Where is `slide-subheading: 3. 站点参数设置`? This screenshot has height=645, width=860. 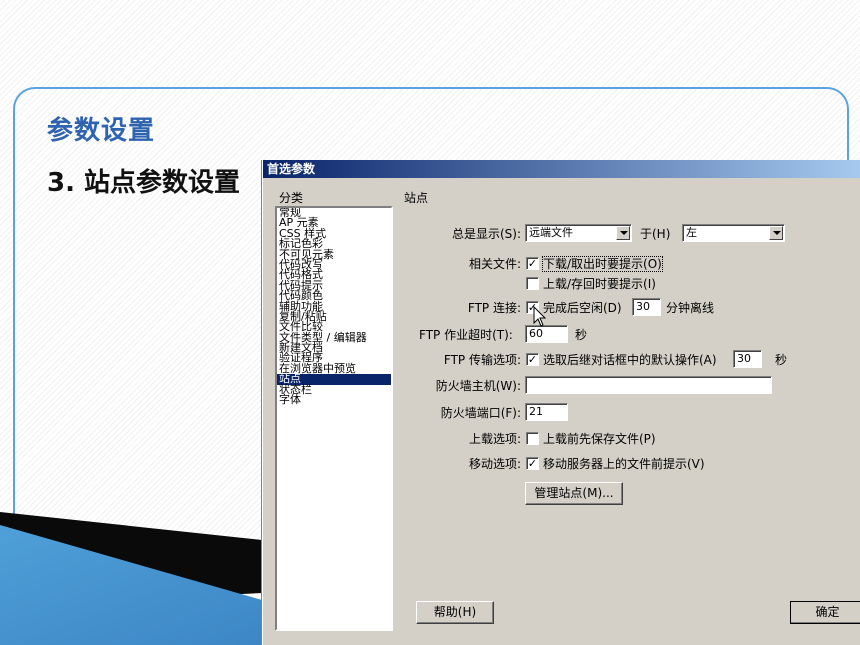
slide-subheading: 3. 站点参数设置 is located at coordinates (144, 183).